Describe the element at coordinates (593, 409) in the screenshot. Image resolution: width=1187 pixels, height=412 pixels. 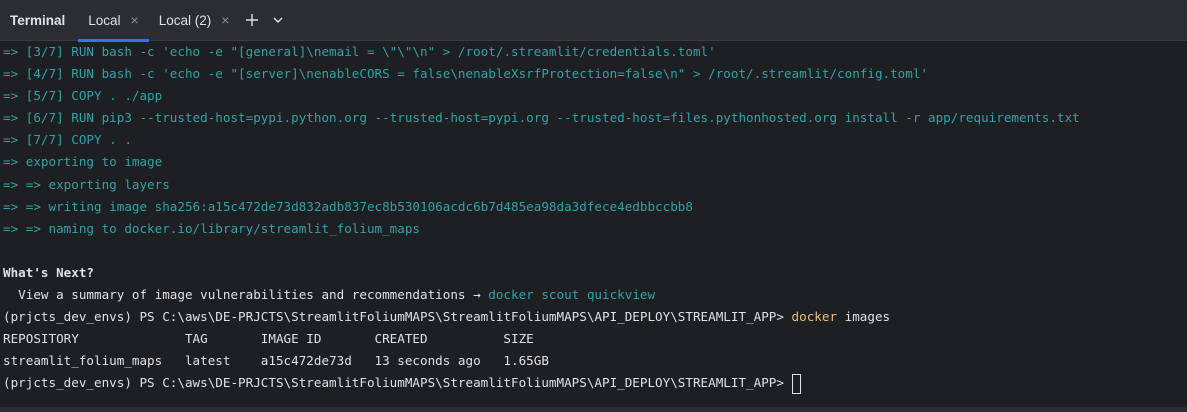
I see `bottom-bar` at that location.